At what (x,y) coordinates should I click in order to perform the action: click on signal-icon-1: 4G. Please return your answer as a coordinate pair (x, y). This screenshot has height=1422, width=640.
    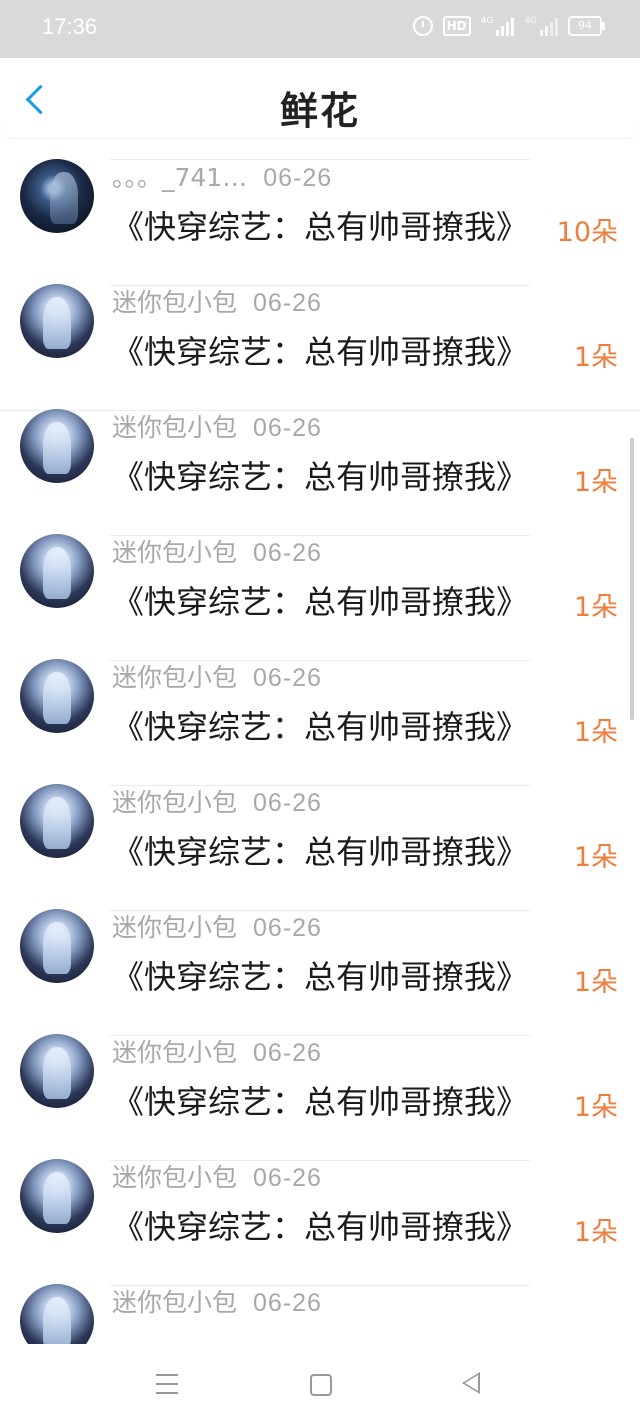
    Looking at the image, I should click on (498, 26).